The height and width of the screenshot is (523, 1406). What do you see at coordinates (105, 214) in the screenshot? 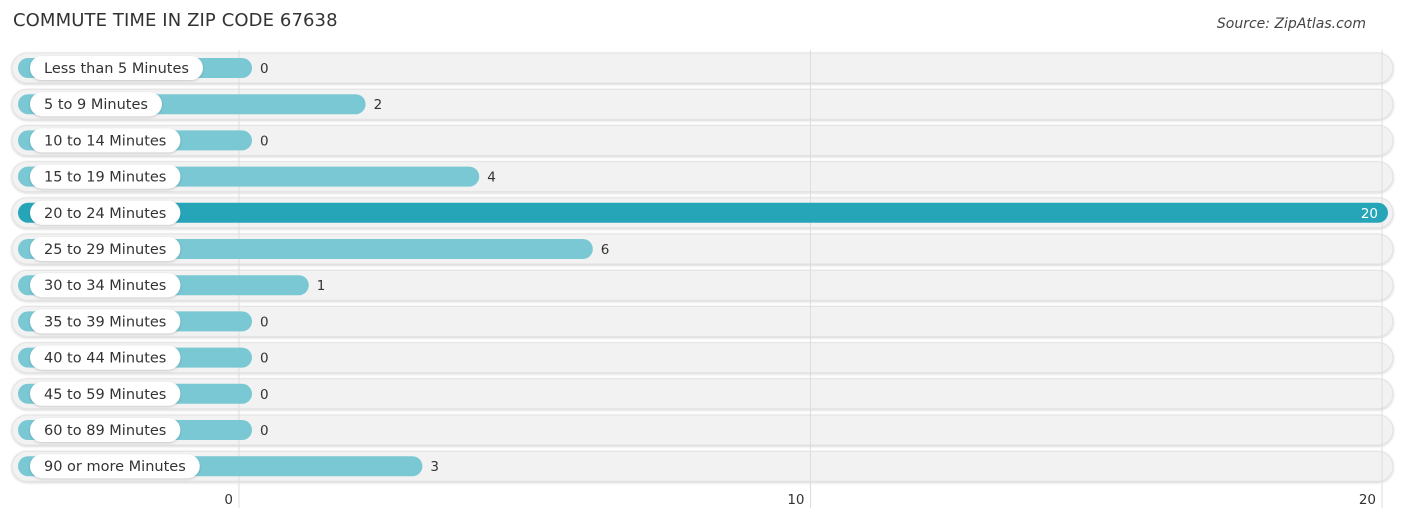
I see `category-label: 20 to 24 Minutes` at bounding box center [105, 214].